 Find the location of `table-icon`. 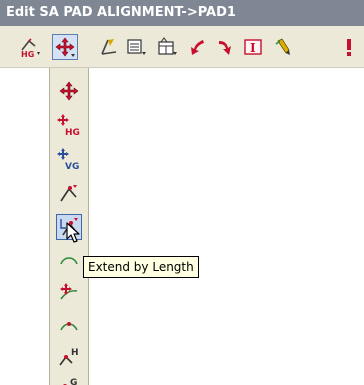

table-icon is located at coordinates (167, 47).